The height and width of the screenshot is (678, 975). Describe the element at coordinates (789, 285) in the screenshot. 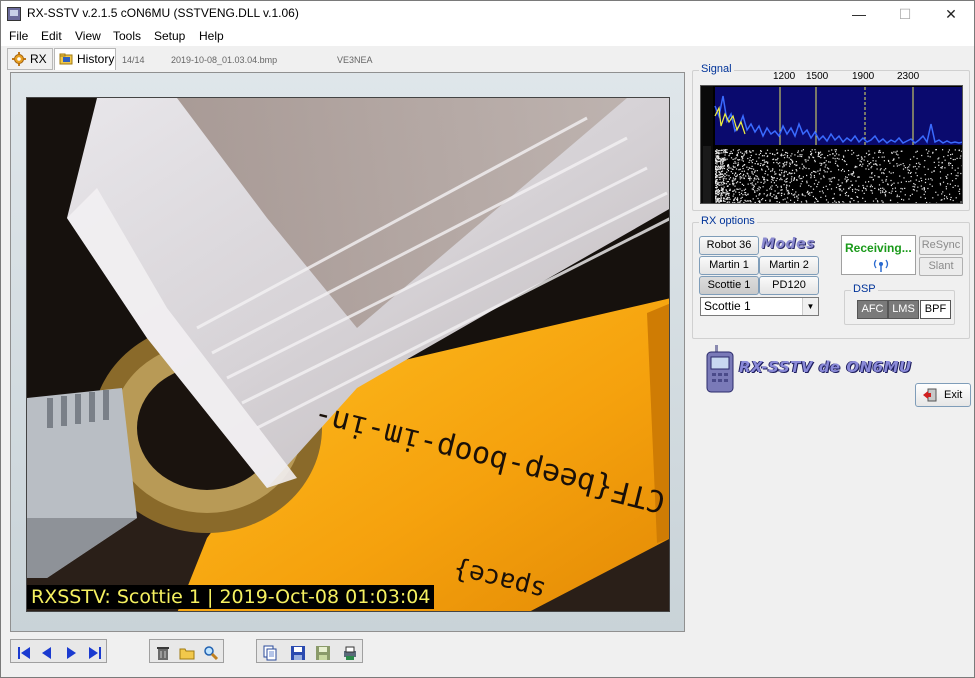

I see `mode-button-pd120: PD120` at that location.